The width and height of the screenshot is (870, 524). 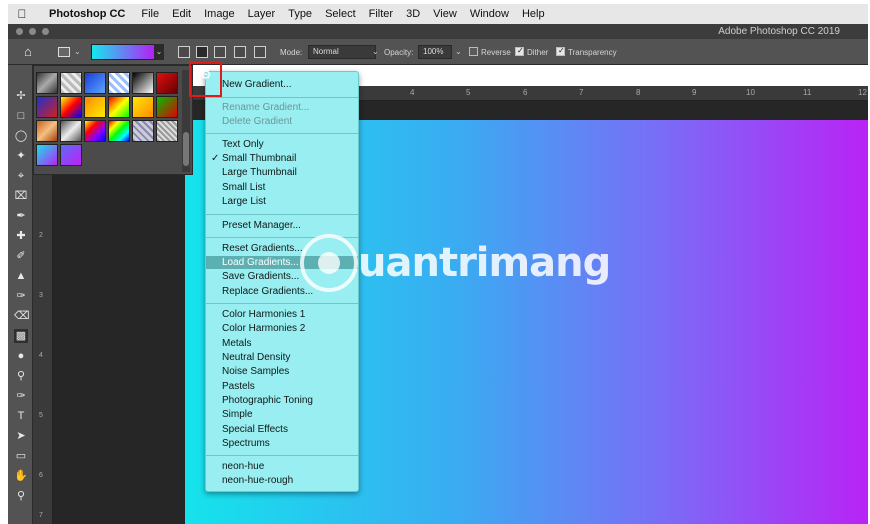 I want to click on quick-select-tool-icon: ✦, so click(x=21, y=156).